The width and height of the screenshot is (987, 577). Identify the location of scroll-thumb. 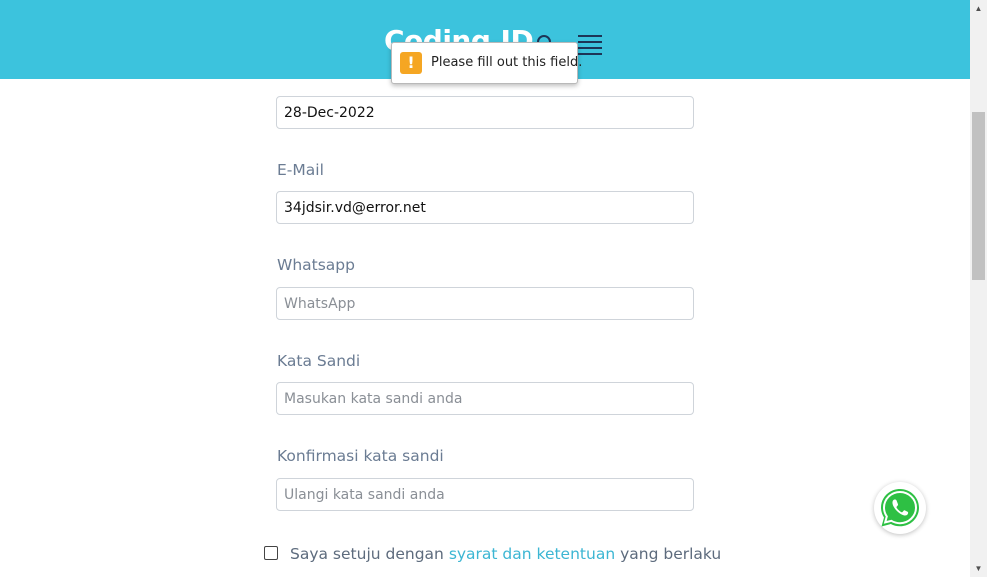
(978, 196).